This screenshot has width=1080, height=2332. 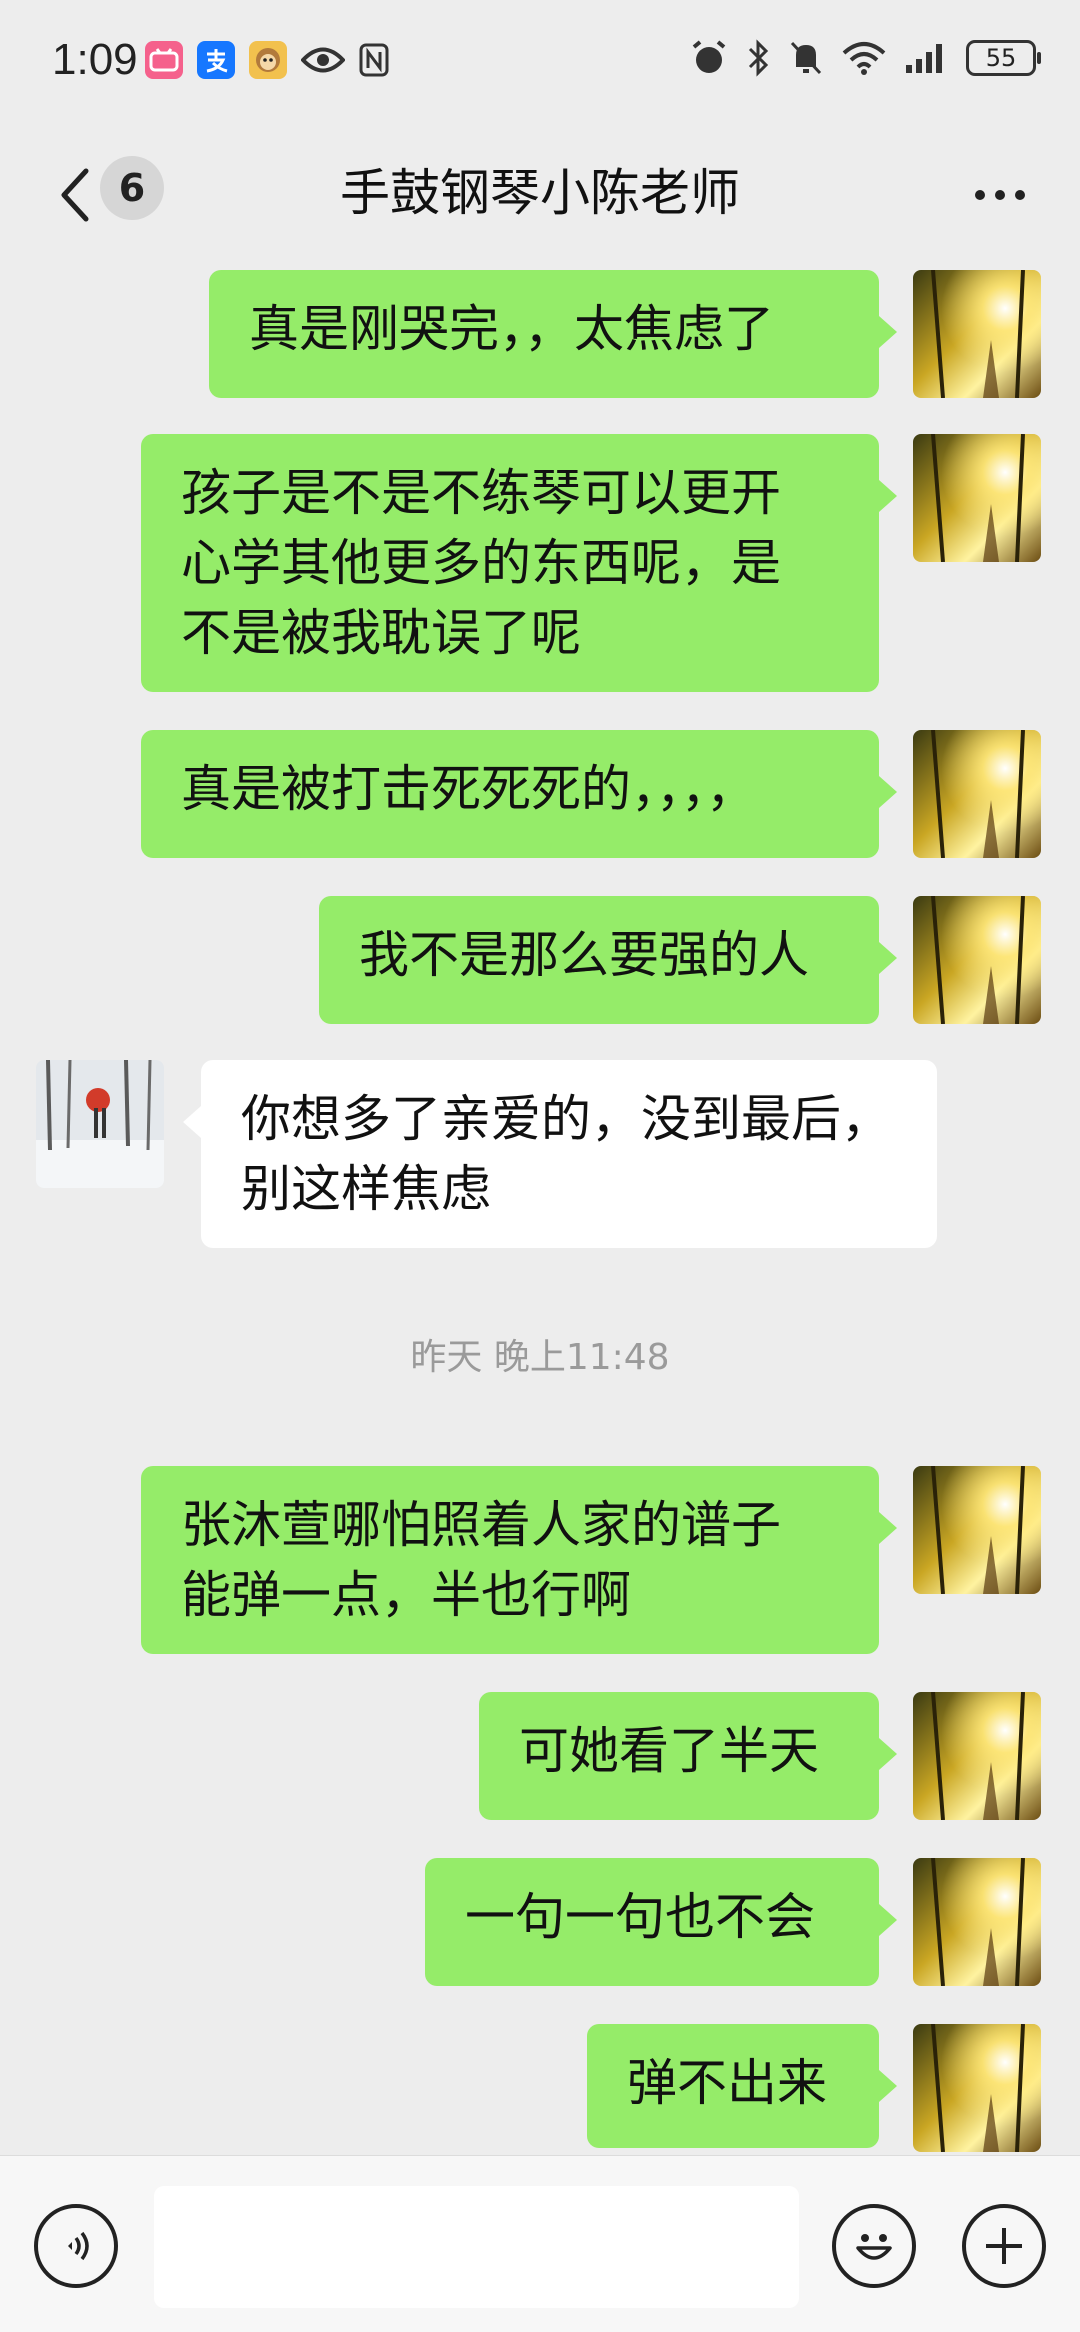 I want to click on battery-icon: 55, so click(x=1003, y=58).